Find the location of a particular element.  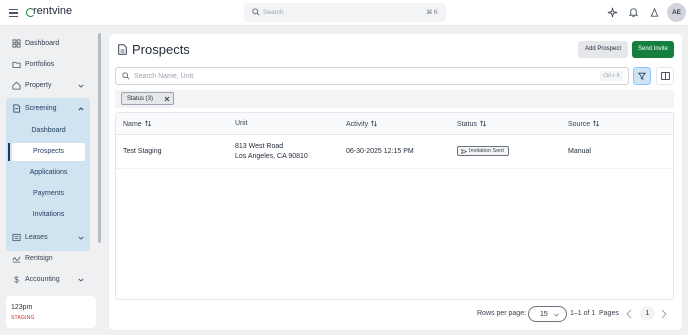

sparkle-icon is located at coordinates (612, 12).